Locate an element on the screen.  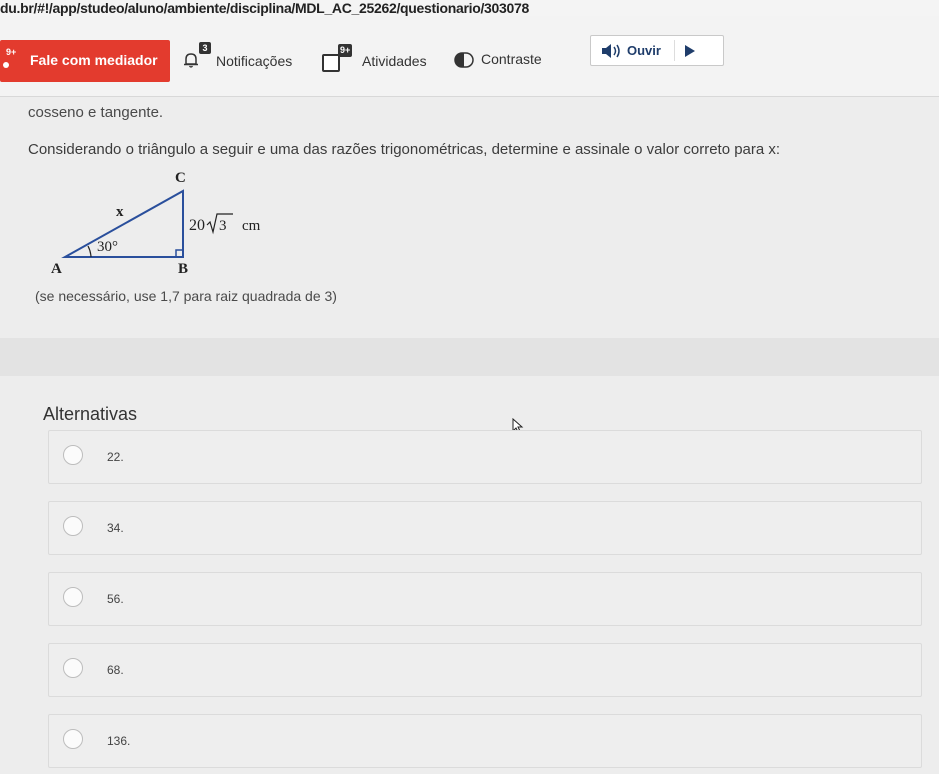
option-68: 68. is located at coordinates (485, 670).